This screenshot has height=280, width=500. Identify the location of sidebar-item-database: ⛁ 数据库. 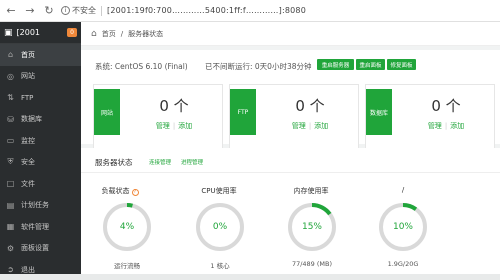
(40, 120).